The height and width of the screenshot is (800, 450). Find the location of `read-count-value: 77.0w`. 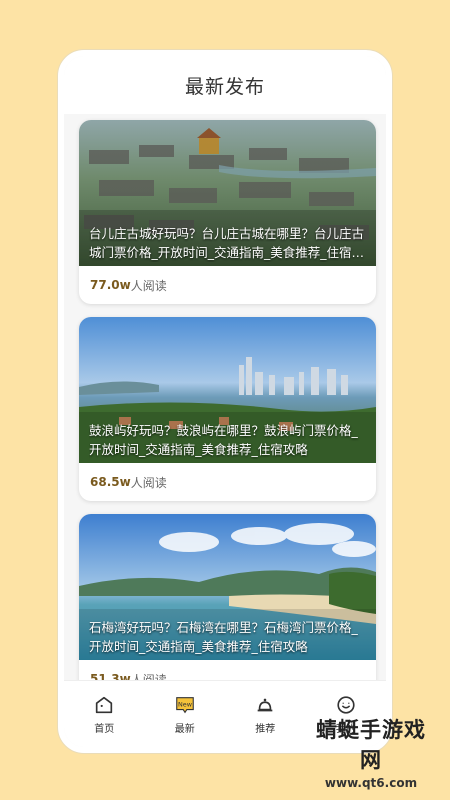

read-count-value: 77.0w is located at coordinates (110, 285).